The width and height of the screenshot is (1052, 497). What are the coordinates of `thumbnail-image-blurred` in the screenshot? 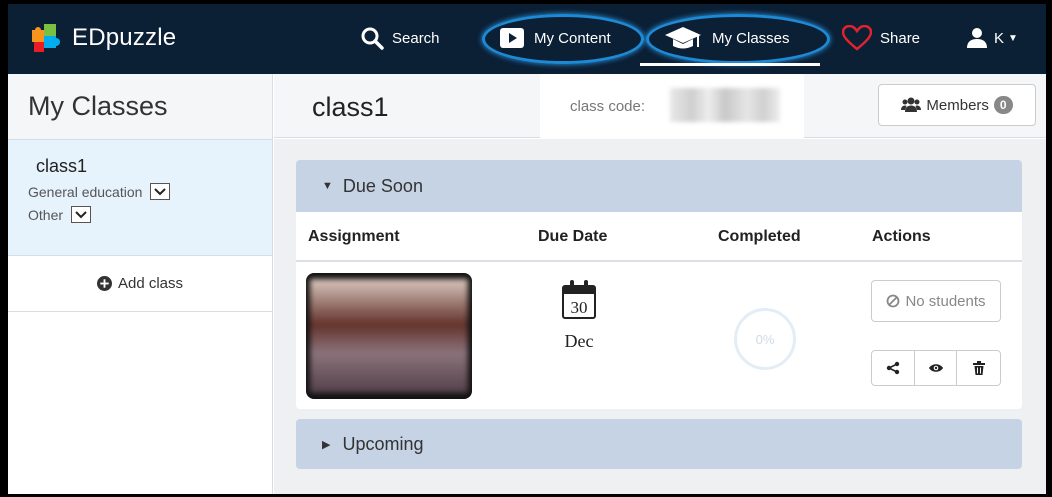 It's located at (389, 336).